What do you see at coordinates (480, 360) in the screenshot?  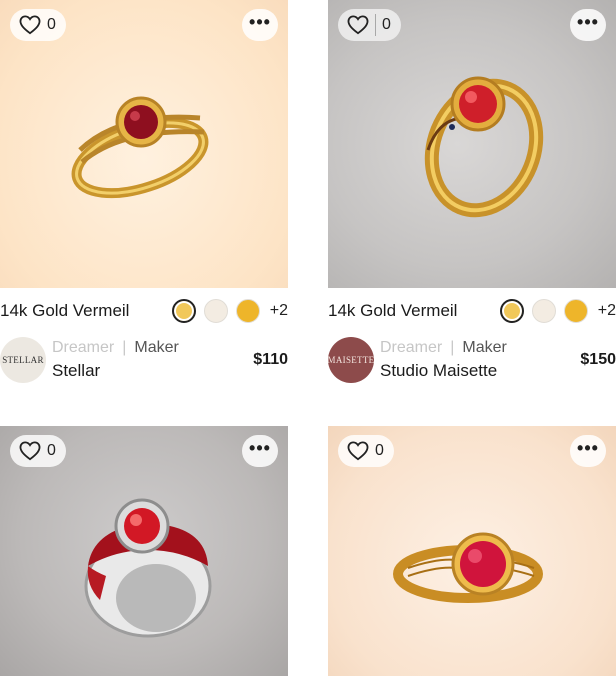 I see `maker-info: Dreamer | Maker Studio Maisette` at bounding box center [480, 360].